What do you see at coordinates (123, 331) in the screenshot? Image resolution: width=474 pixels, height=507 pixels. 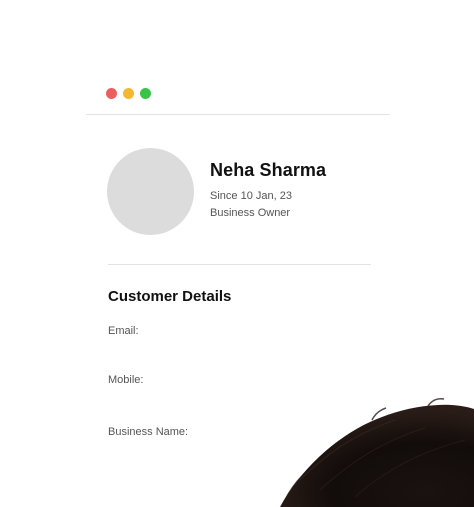 I see `email-label: Email:` at bounding box center [123, 331].